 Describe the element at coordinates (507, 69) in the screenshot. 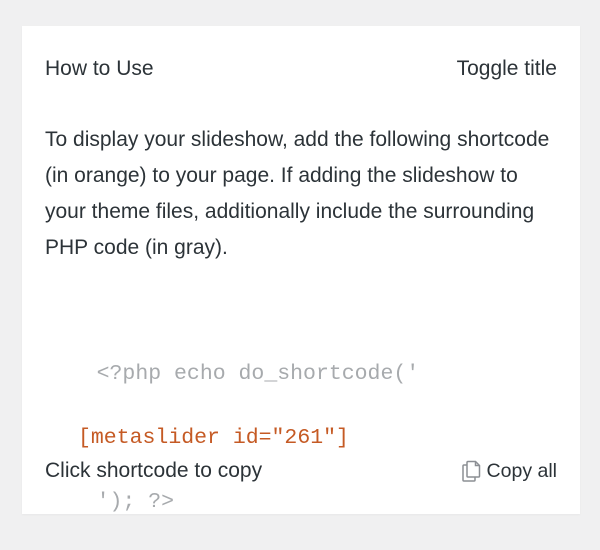

I see `toggle-title-button: Toggle title` at that location.